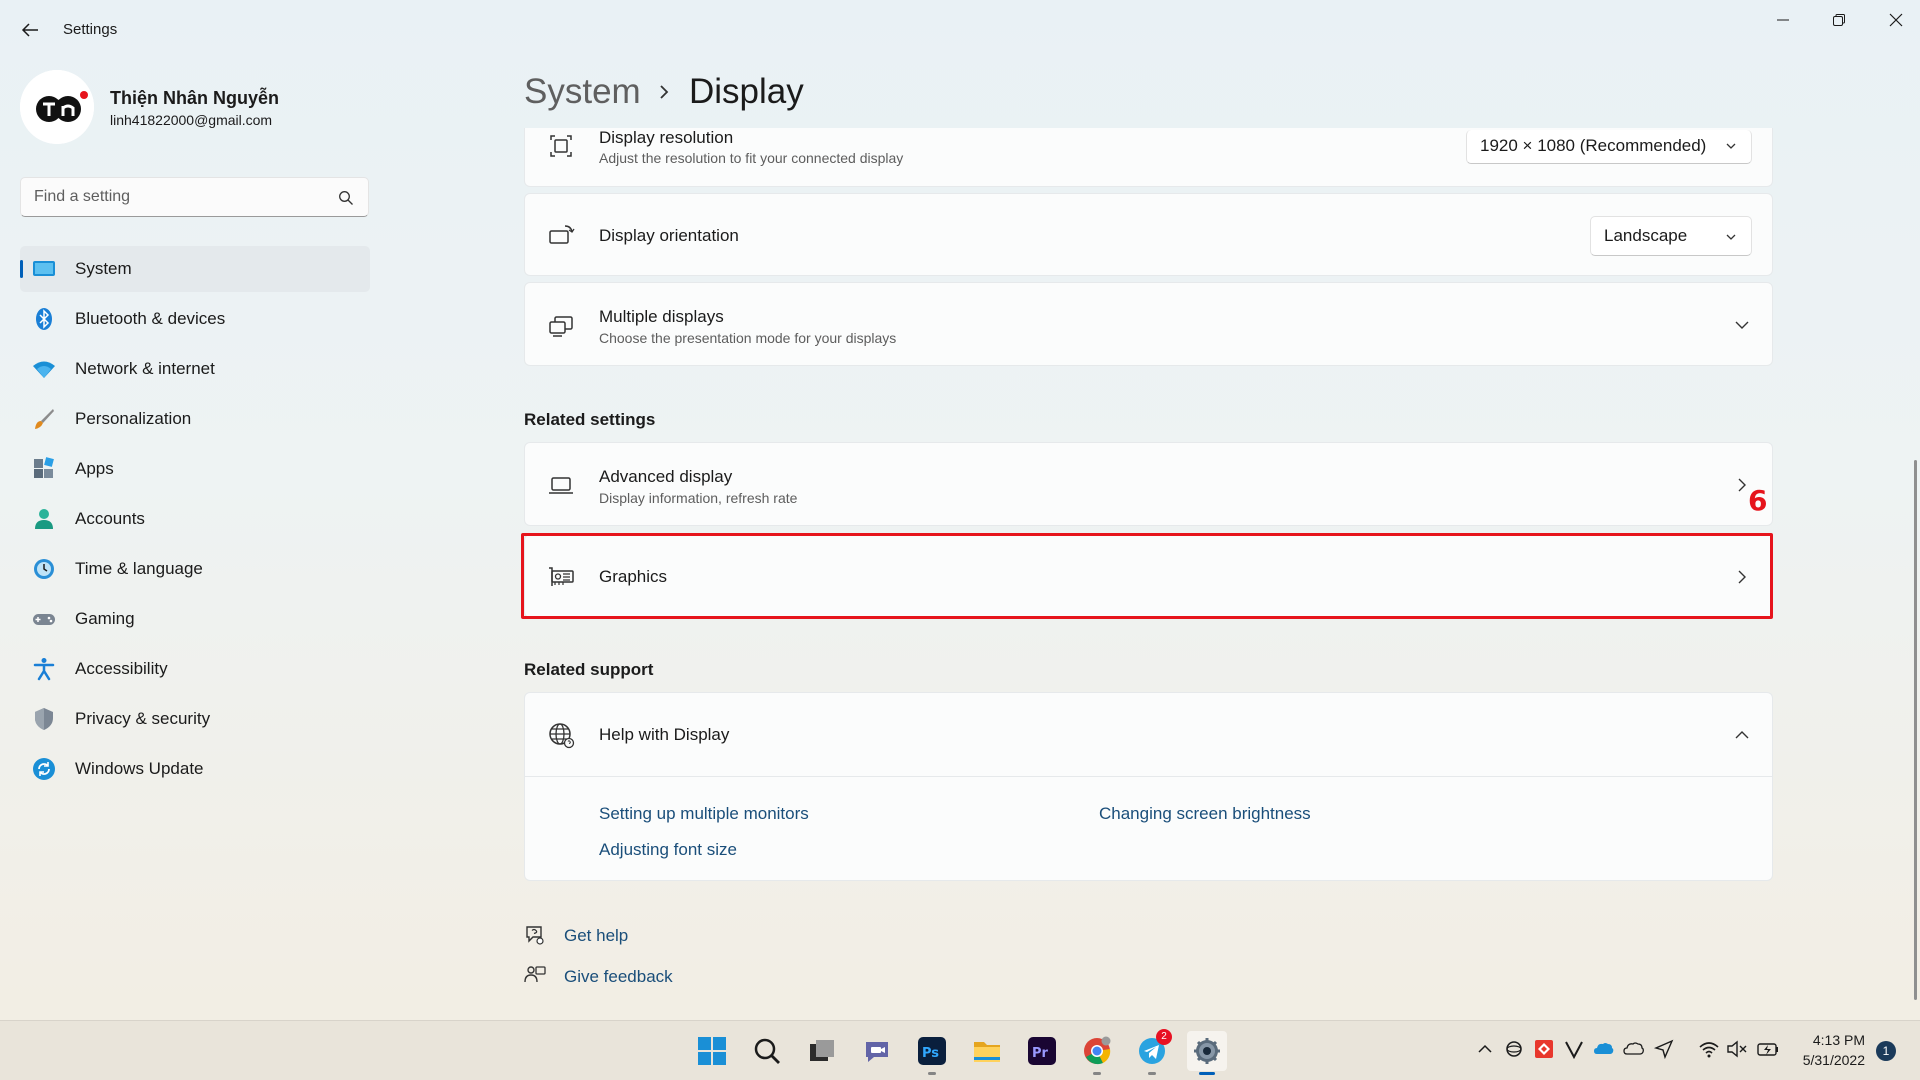 This screenshot has height=1080, width=1920. I want to click on display-resolution-title: Display resolution, so click(666, 137).